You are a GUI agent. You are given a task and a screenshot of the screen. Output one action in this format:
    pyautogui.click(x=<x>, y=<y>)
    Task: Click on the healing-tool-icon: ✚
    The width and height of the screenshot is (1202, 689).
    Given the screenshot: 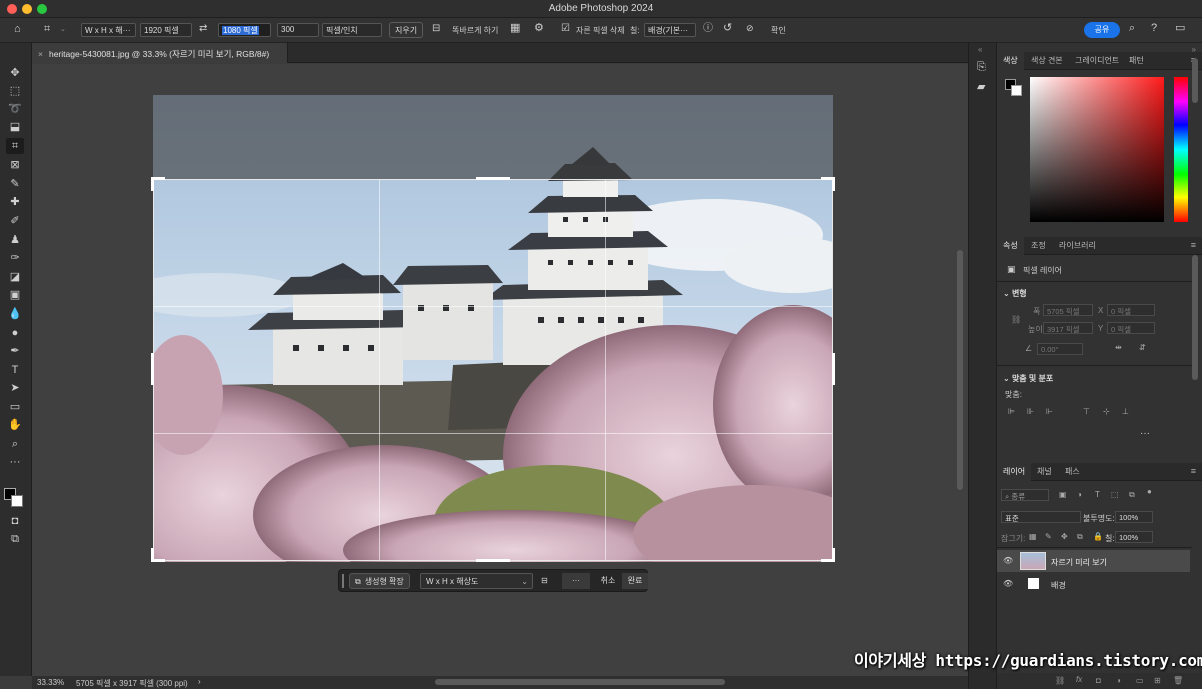 What is the action you would take?
    pyautogui.click(x=15, y=202)
    